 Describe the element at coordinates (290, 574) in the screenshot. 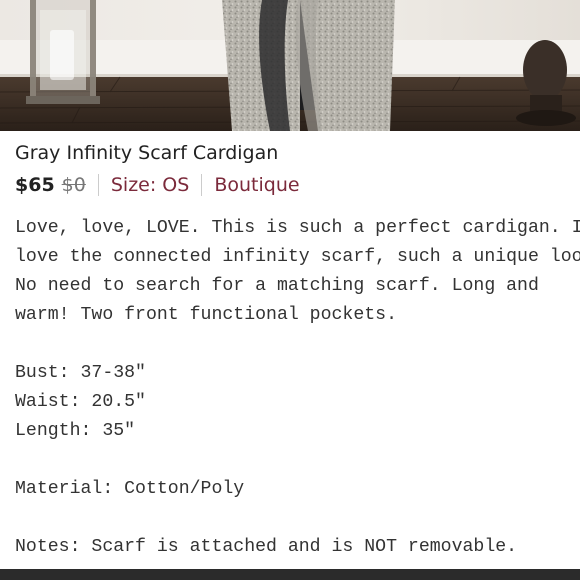

I see `bottom-bar` at that location.